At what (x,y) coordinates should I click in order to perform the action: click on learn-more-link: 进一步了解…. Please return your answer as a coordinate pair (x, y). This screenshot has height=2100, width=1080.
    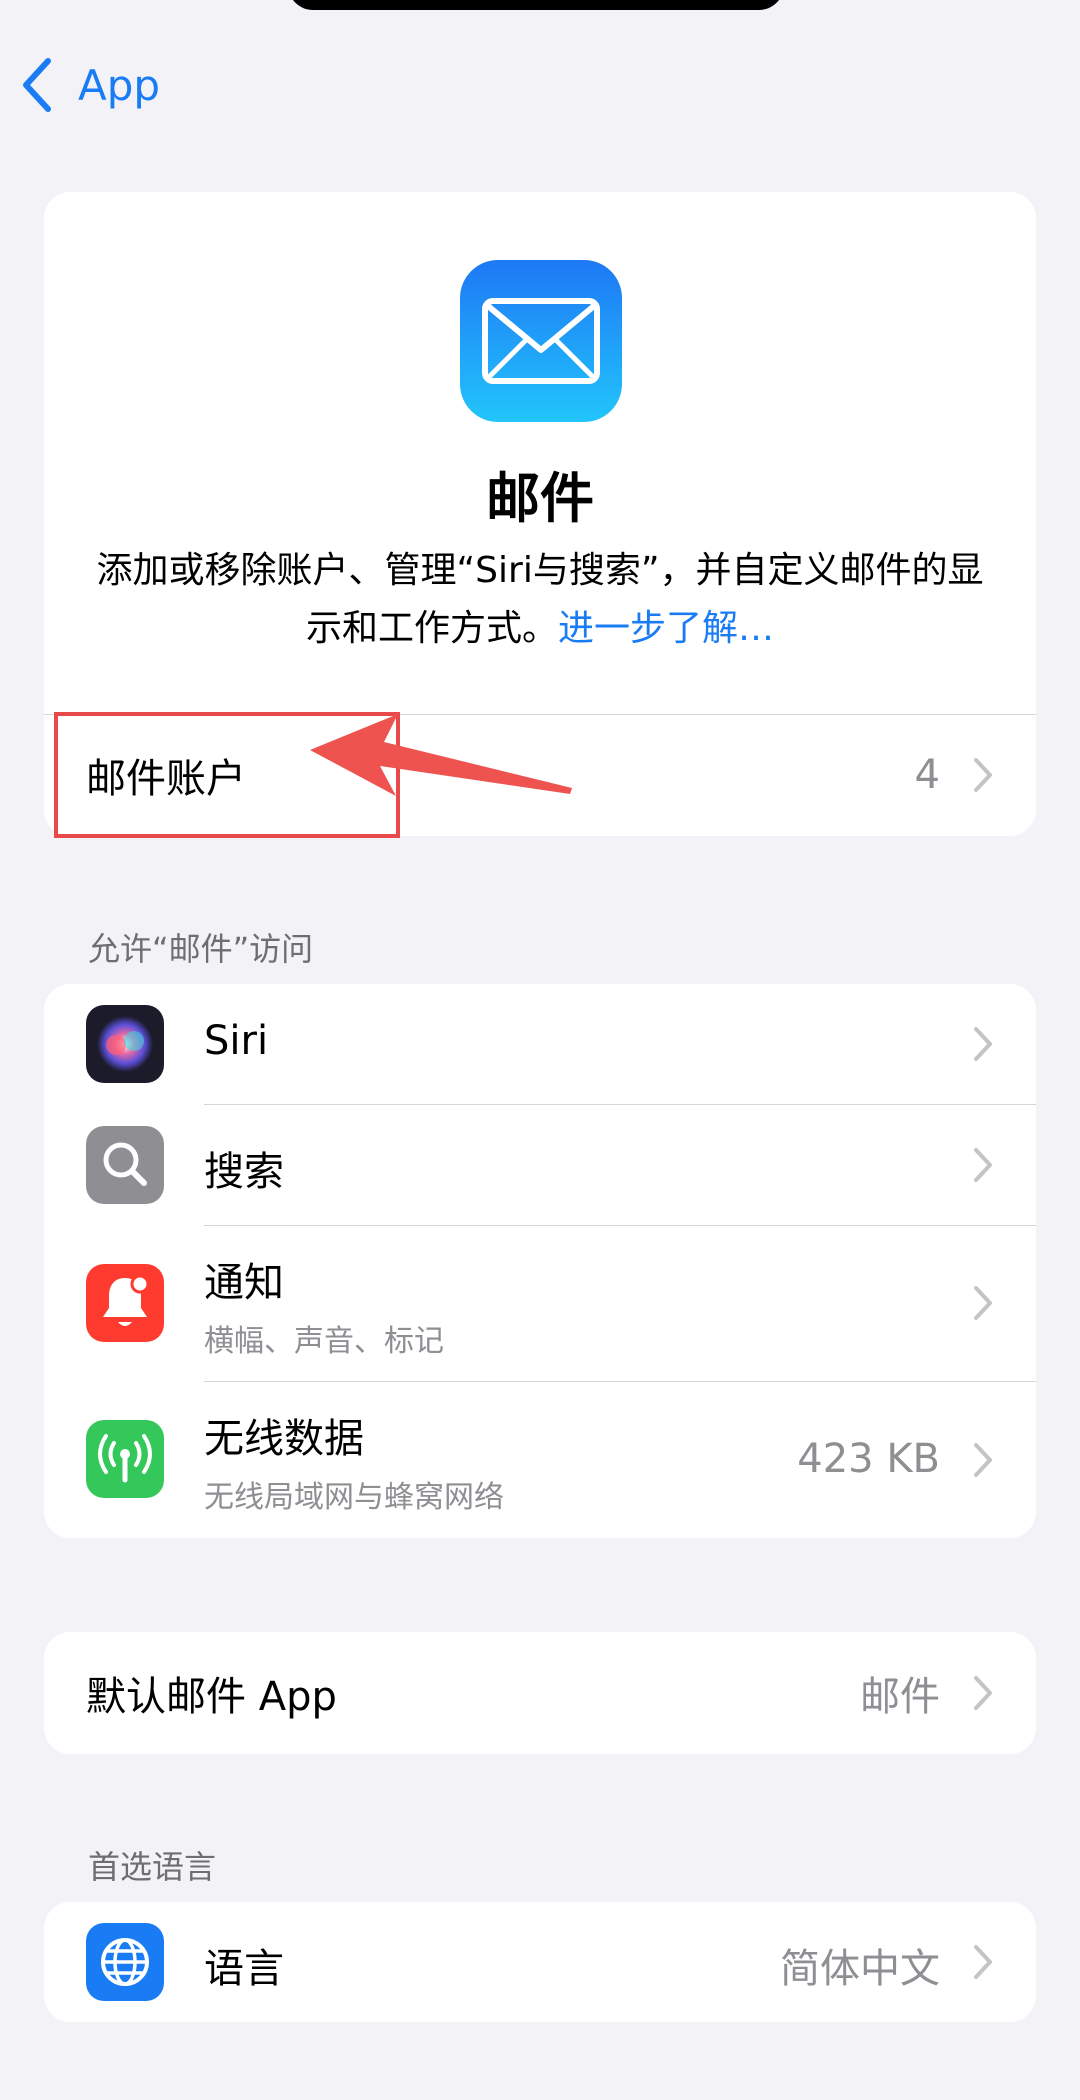
    Looking at the image, I should click on (666, 628).